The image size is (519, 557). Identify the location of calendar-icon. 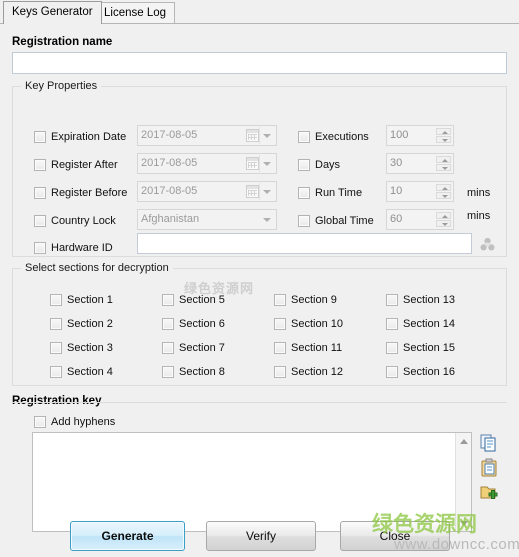
(252, 163).